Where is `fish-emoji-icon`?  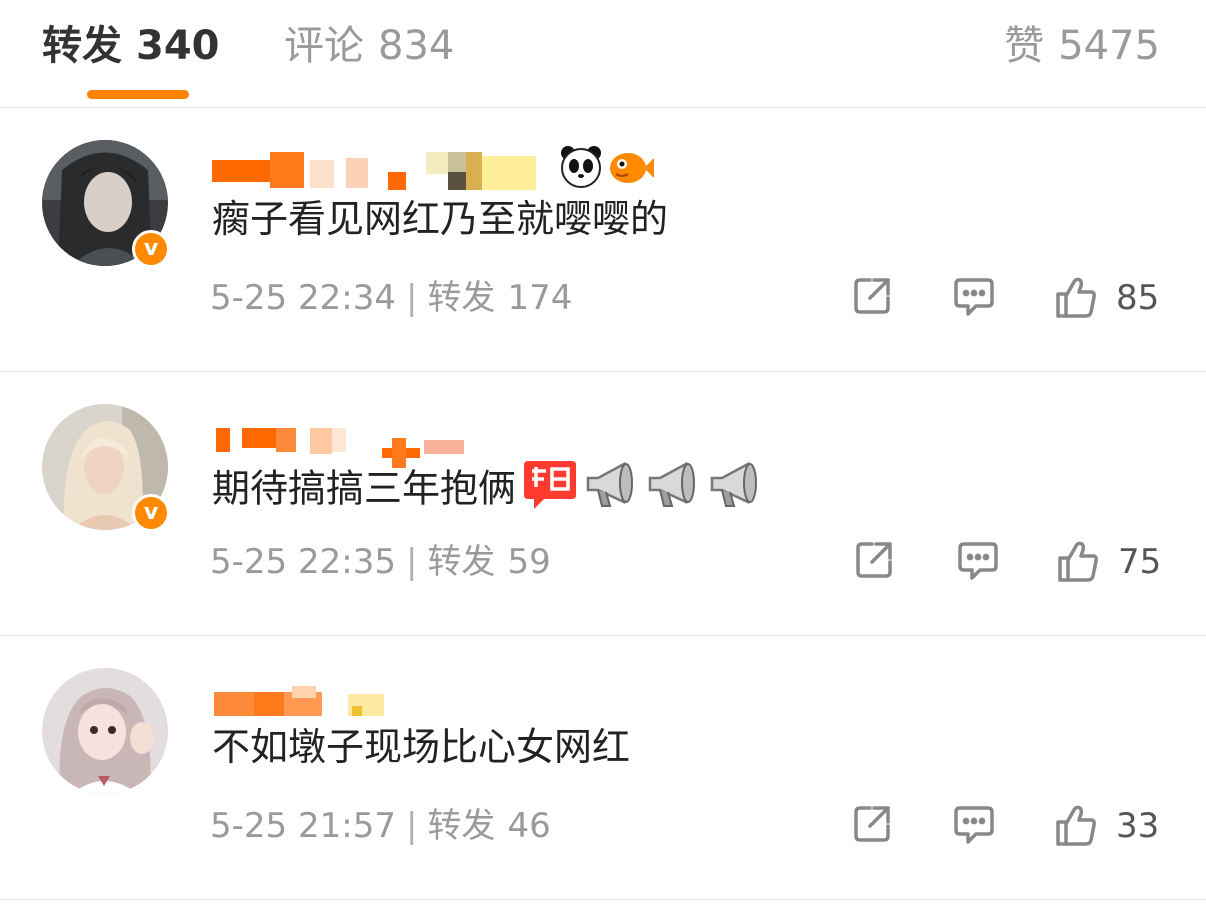
fish-emoji-icon is located at coordinates (631, 170).